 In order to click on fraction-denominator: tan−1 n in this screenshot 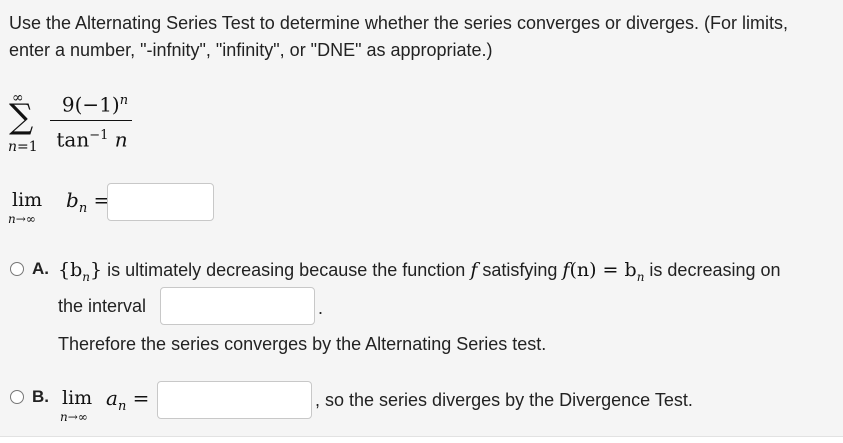, I will do `click(92, 139)`.